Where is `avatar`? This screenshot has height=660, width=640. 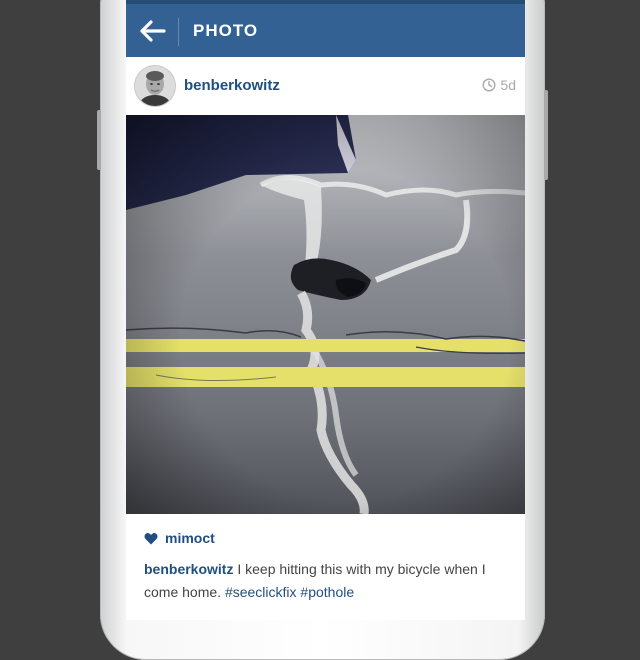
avatar is located at coordinates (155, 86).